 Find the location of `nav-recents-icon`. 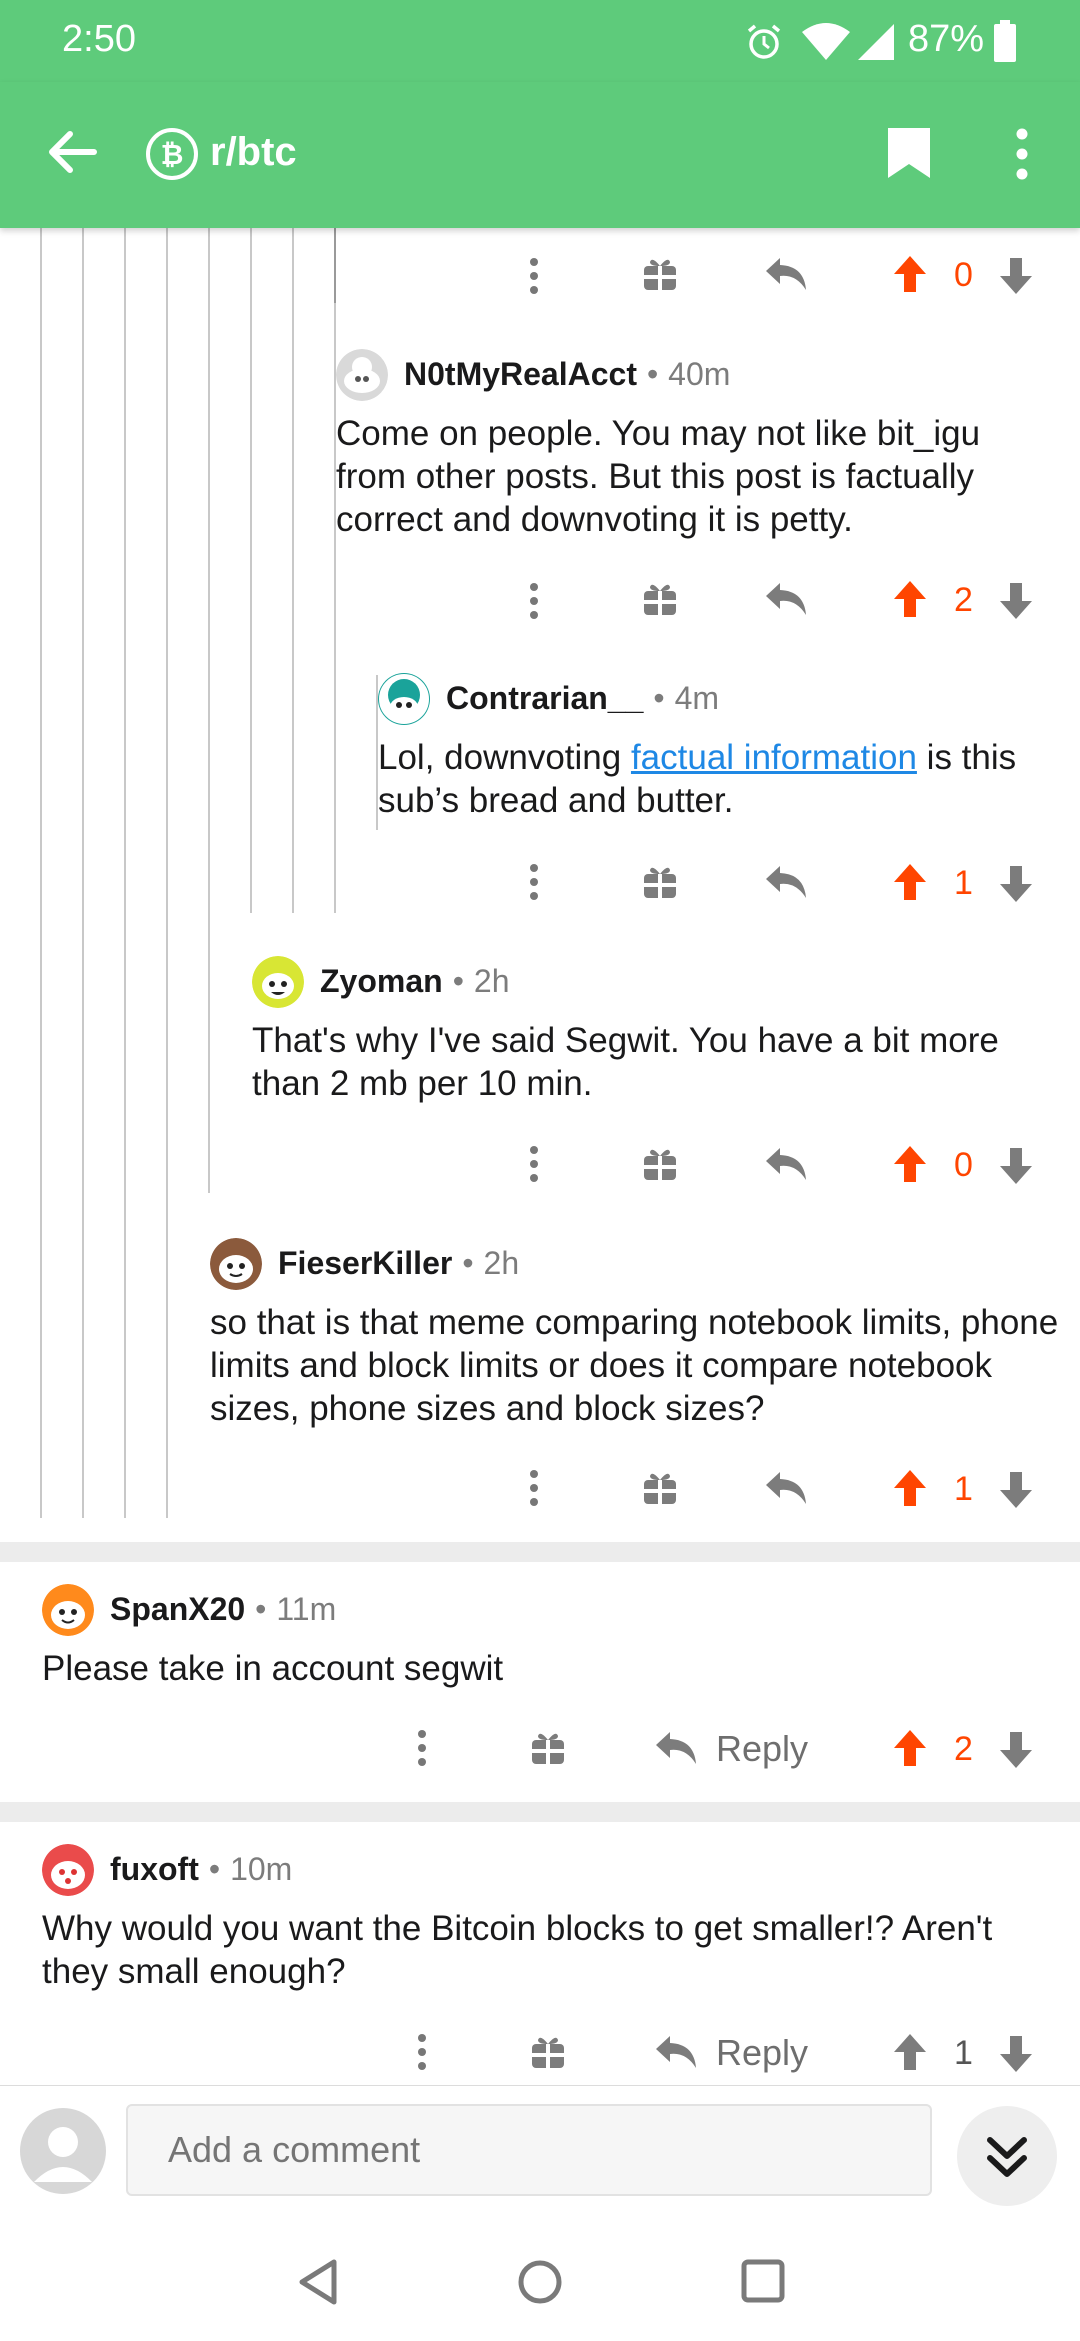

nav-recents-icon is located at coordinates (763, 2281).